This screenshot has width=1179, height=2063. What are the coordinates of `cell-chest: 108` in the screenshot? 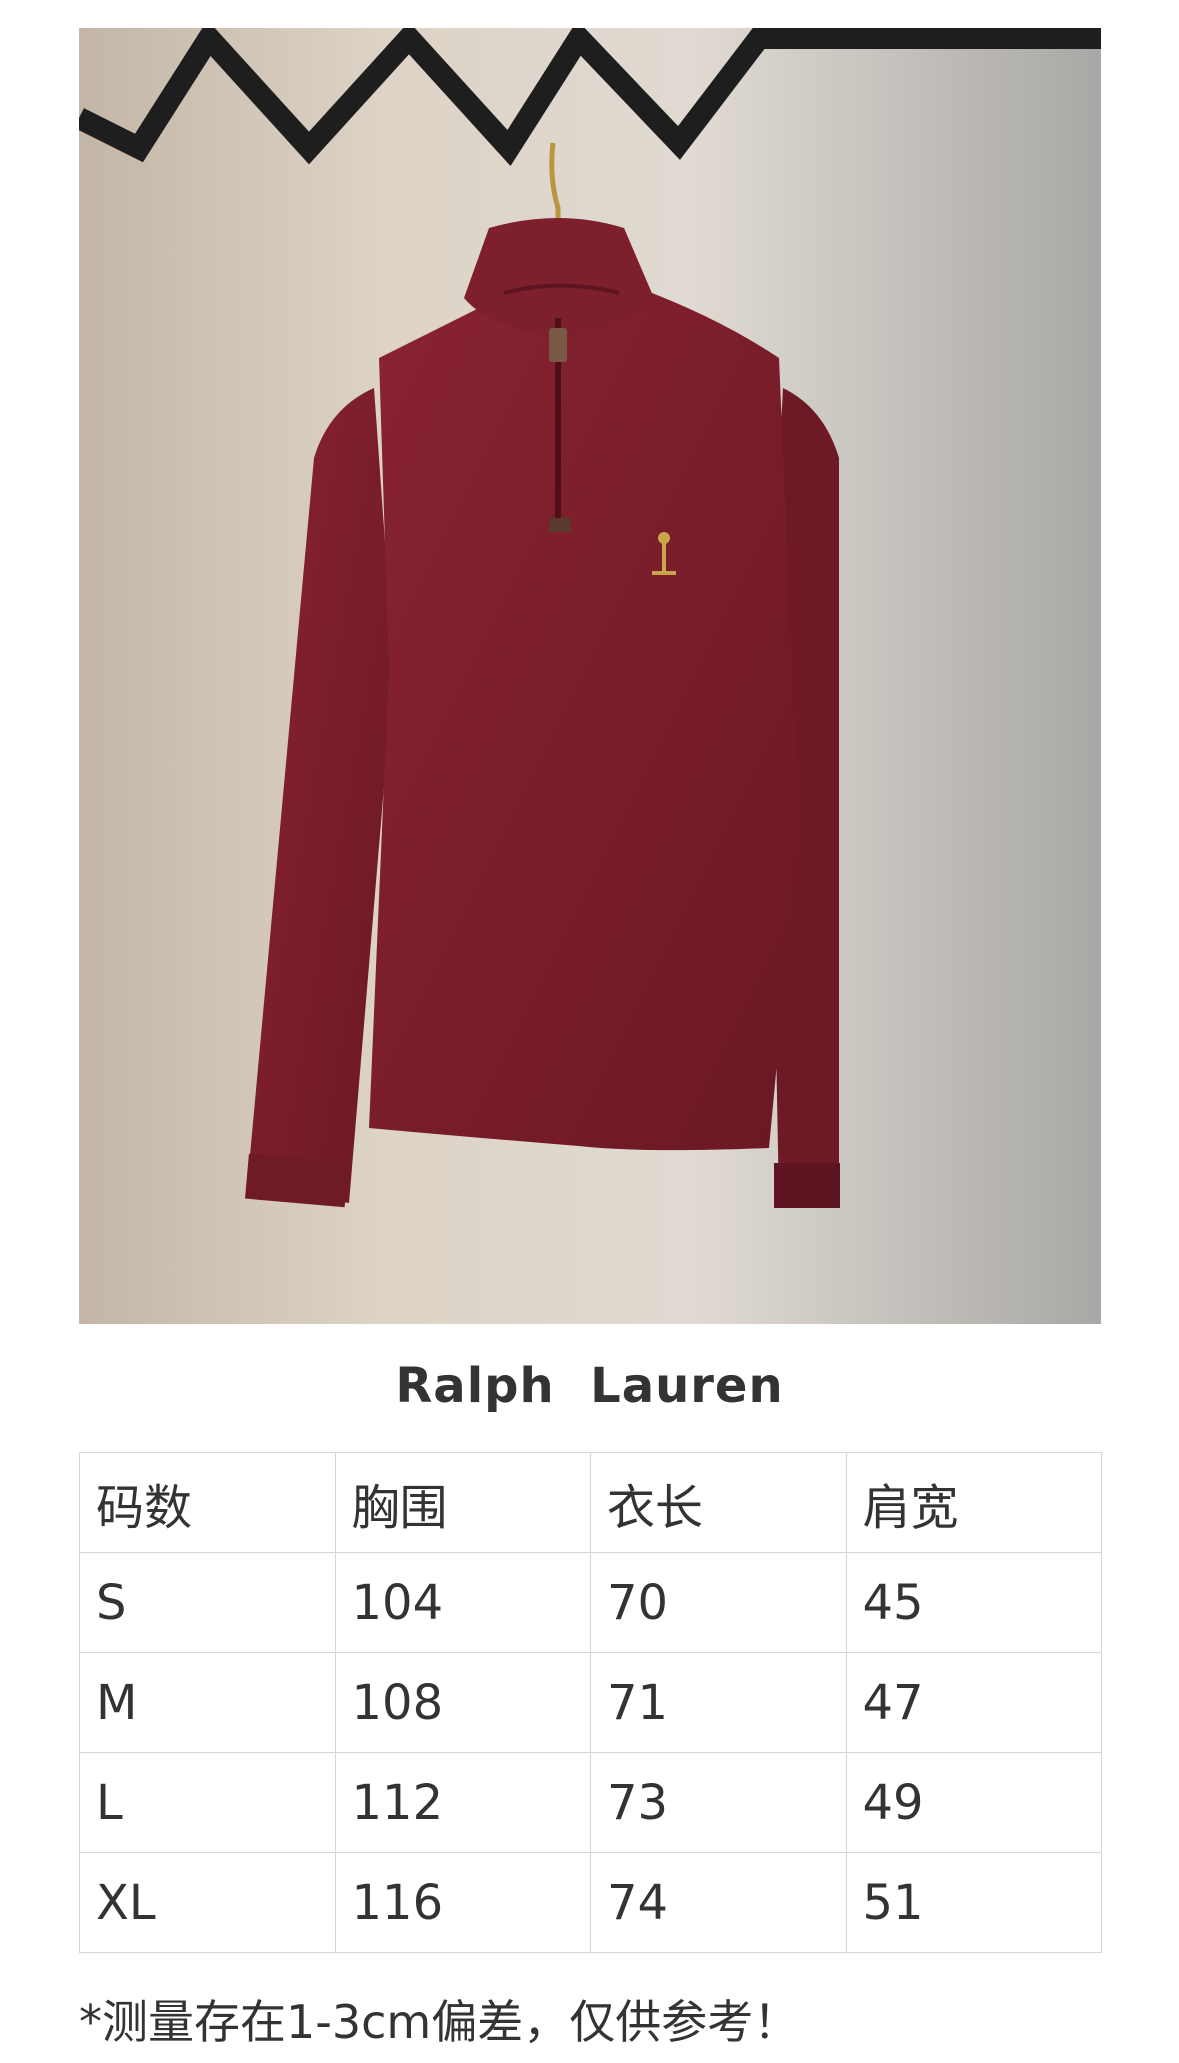 It's located at (462, 1702).